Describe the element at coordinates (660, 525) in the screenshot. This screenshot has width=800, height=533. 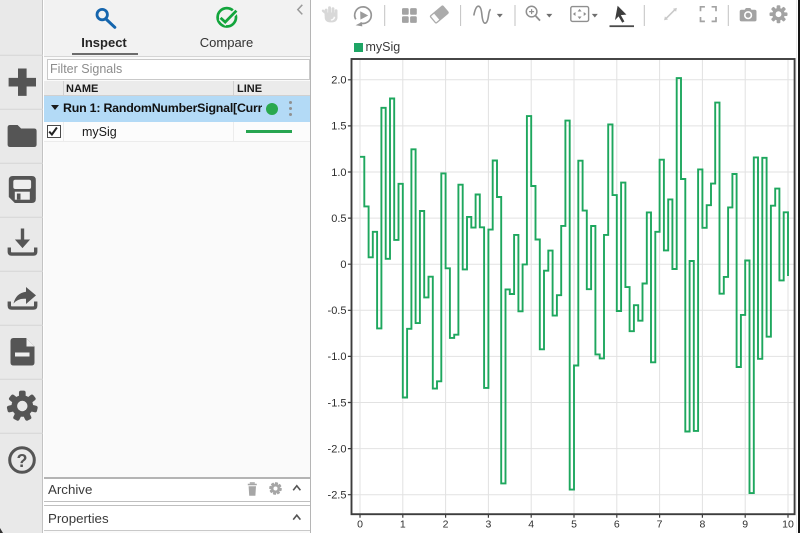
I see `svg-text: 7` at that location.